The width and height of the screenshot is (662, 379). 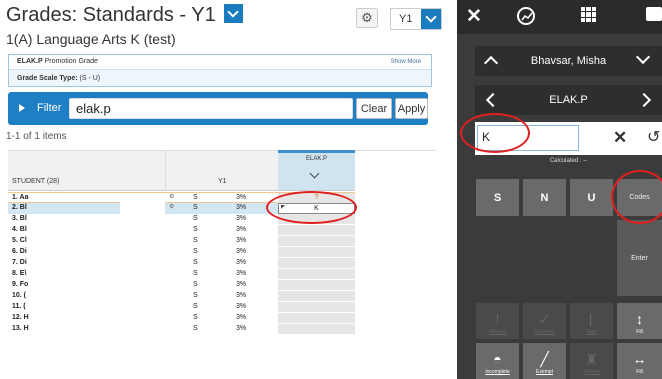 What do you see at coordinates (35, 181) in the screenshot?
I see `student-column-header: STUDENT (28)` at bounding box center [35, 181].